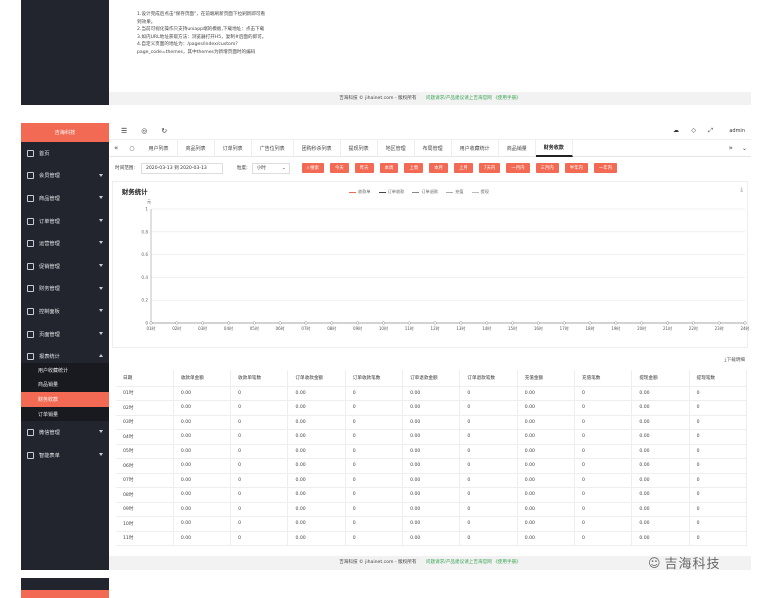  I want to click on table-row: 02时 0.00 0 0.00 0 0.00 0 0.00 0 0.00 0, so click(431, 408).